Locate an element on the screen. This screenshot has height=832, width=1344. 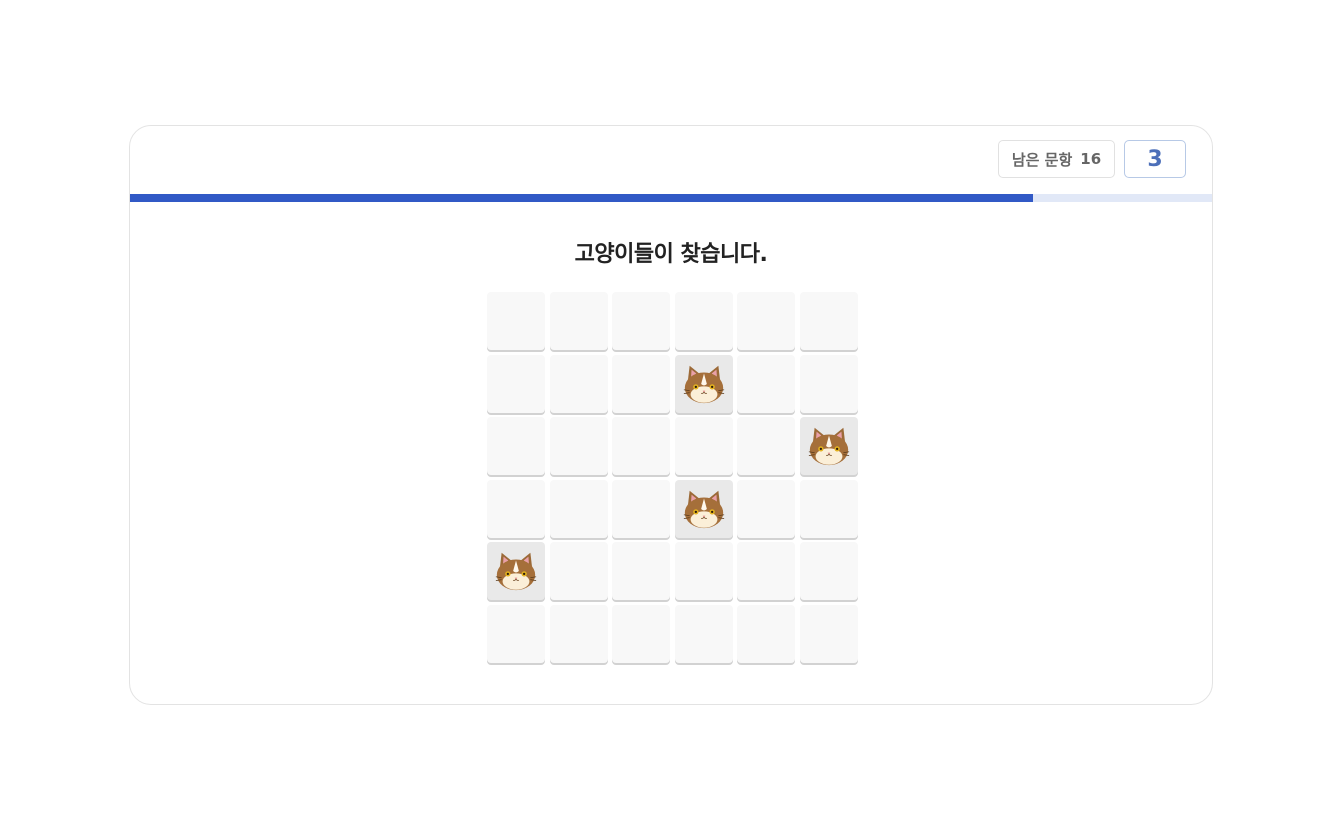
remaining-label: 남은 문항 is located at coordinates (1042, 159).